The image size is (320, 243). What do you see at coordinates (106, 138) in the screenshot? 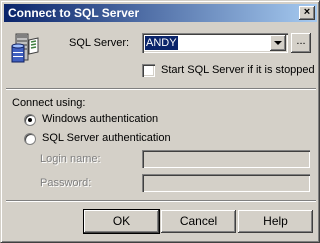
I see `sql-auth-label: SQL Server authentication` at bounding box center [106, 138].